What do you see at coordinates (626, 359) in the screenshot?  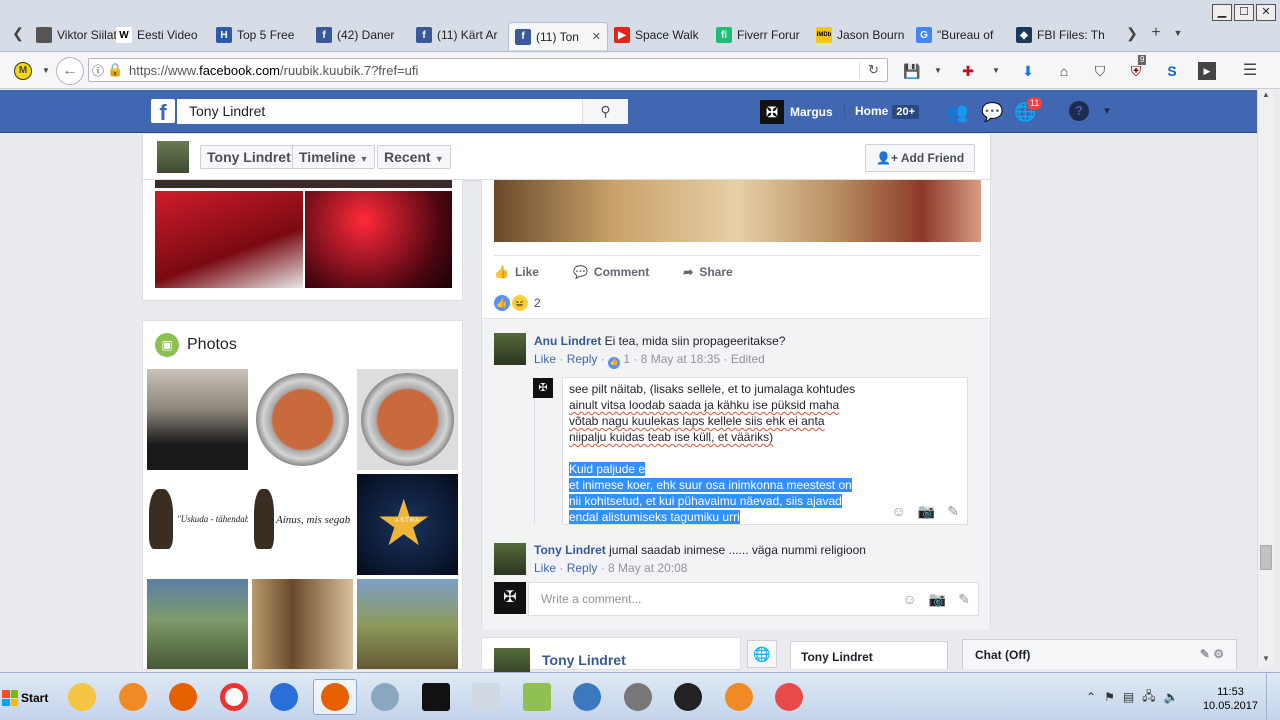 I see `comment-like-count: 1` at bounding box center [626, 359].